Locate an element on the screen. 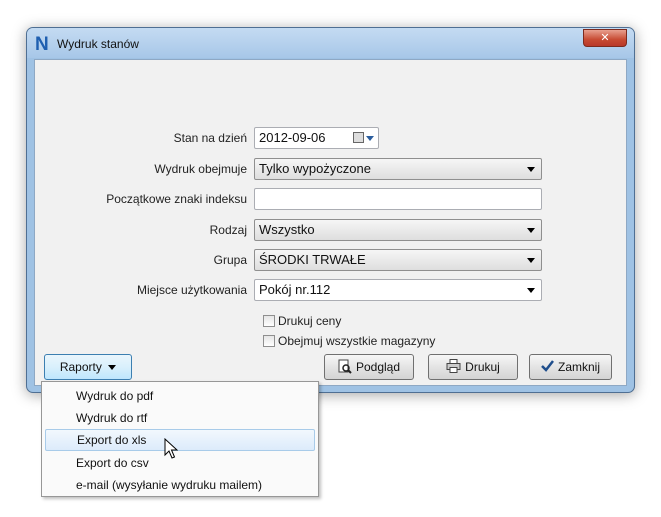 This screenshot has height=517, width=661. date-picker: 2012-09-06 is located at coordinates (316, 138).